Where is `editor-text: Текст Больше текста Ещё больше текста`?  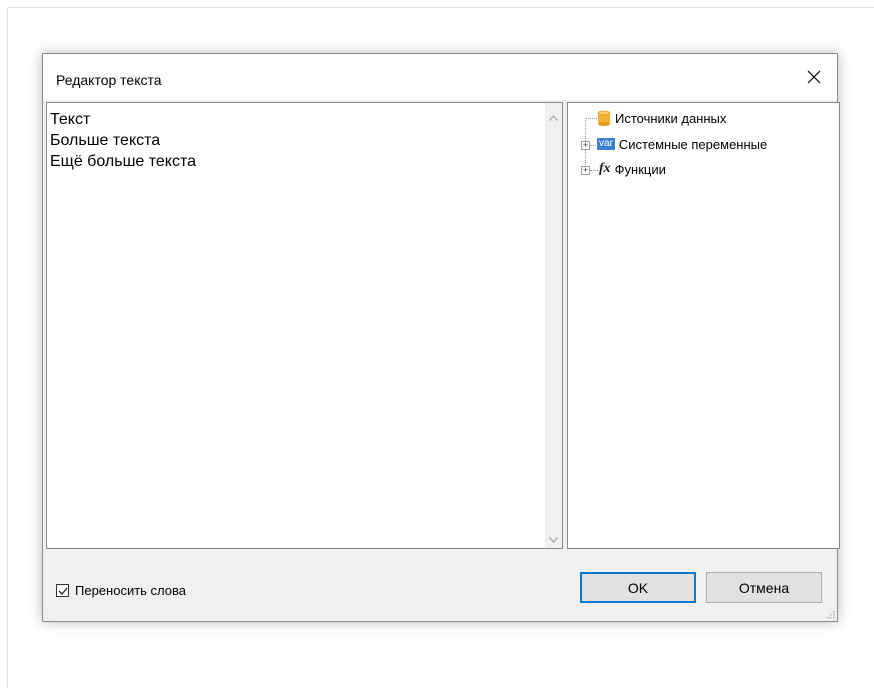 editor-text: Текст Больше текста Ещё больше текста is located at coordinates (289, 140).